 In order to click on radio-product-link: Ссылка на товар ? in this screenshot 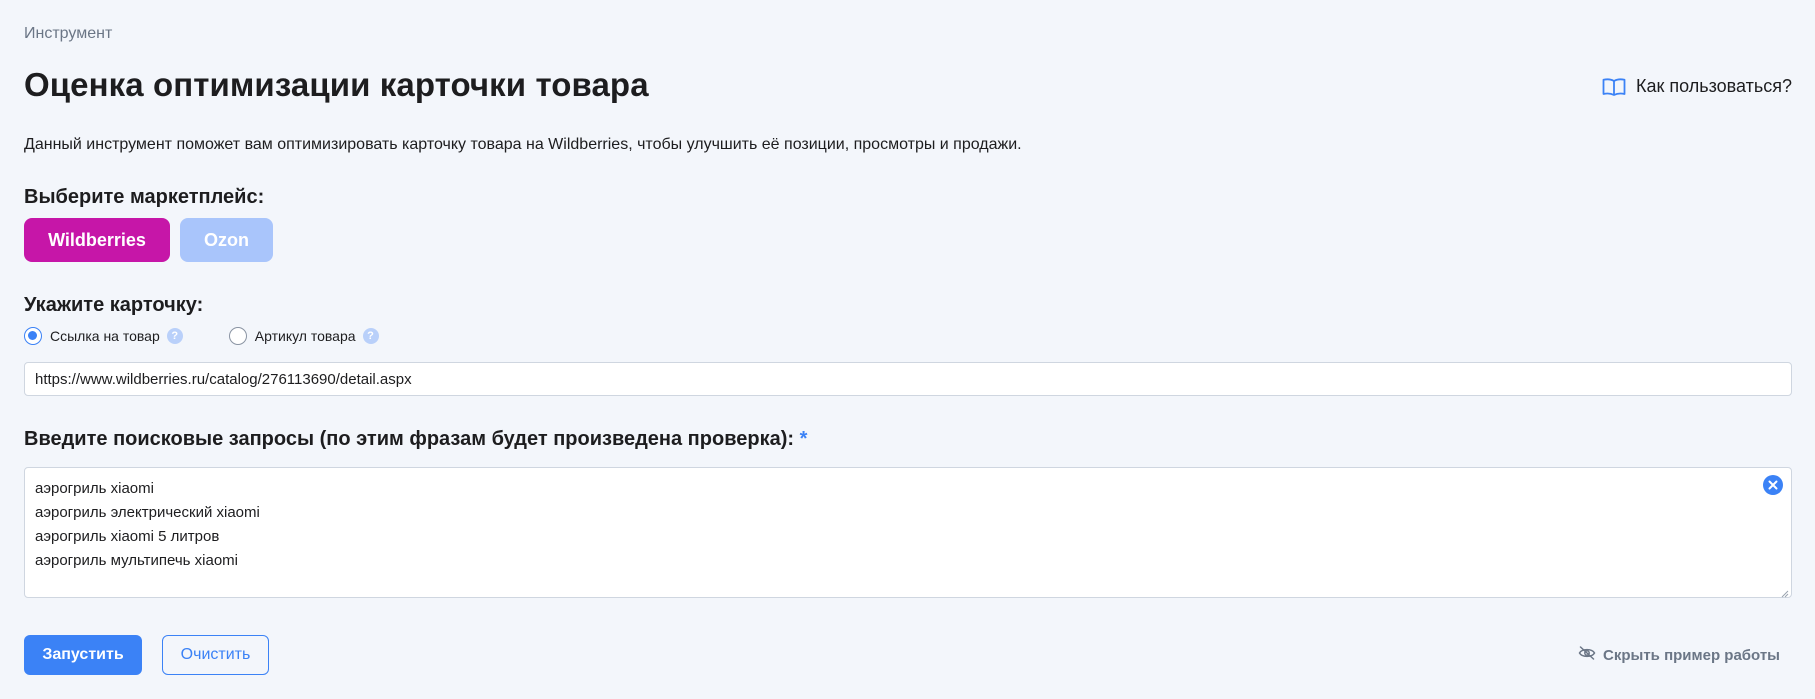, I will do `click(103, 336)`.